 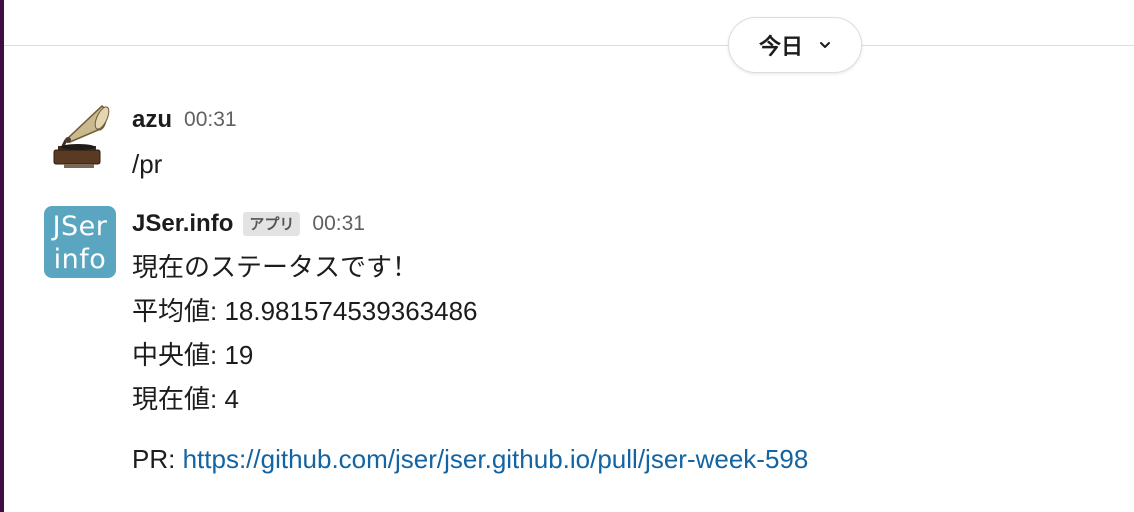 What do you see at coordinates (80, 259) in the screenshot?
I see `avatar-text-line: info` at bounding box center [80, 259].